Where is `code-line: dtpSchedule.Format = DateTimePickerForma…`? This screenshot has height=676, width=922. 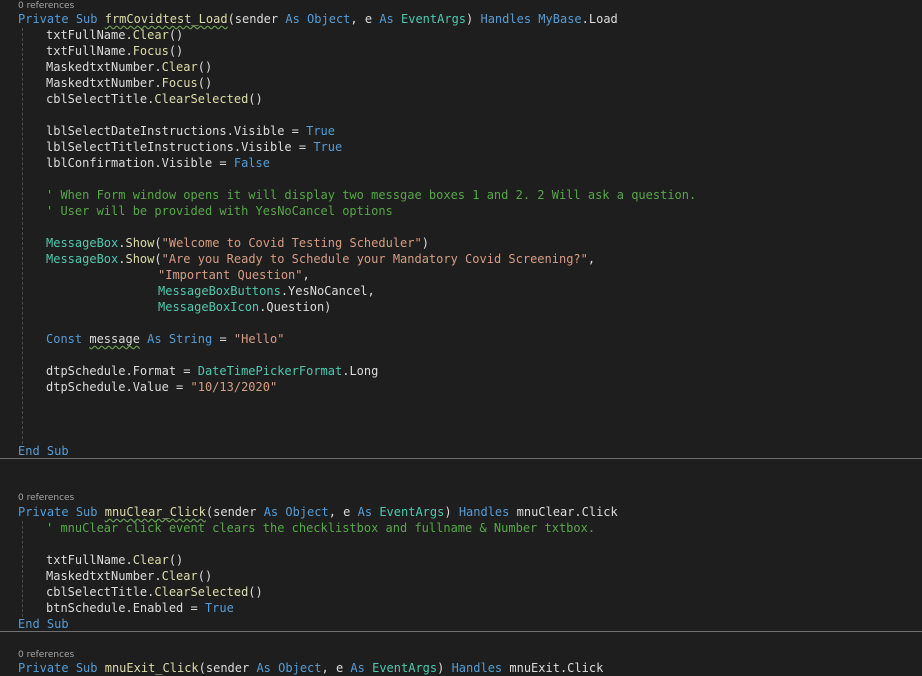
code-line: dtpSchedule.Format = DateTimePickerForma… is located at coordinates (212, 371).